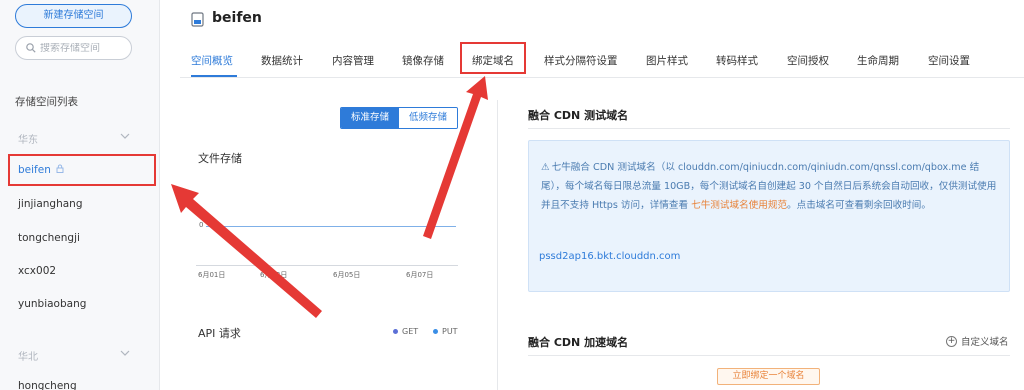  Describe the element at coordinates (219, 333) in the screenshot. I see `api-requests-title: API 请求` at that location.